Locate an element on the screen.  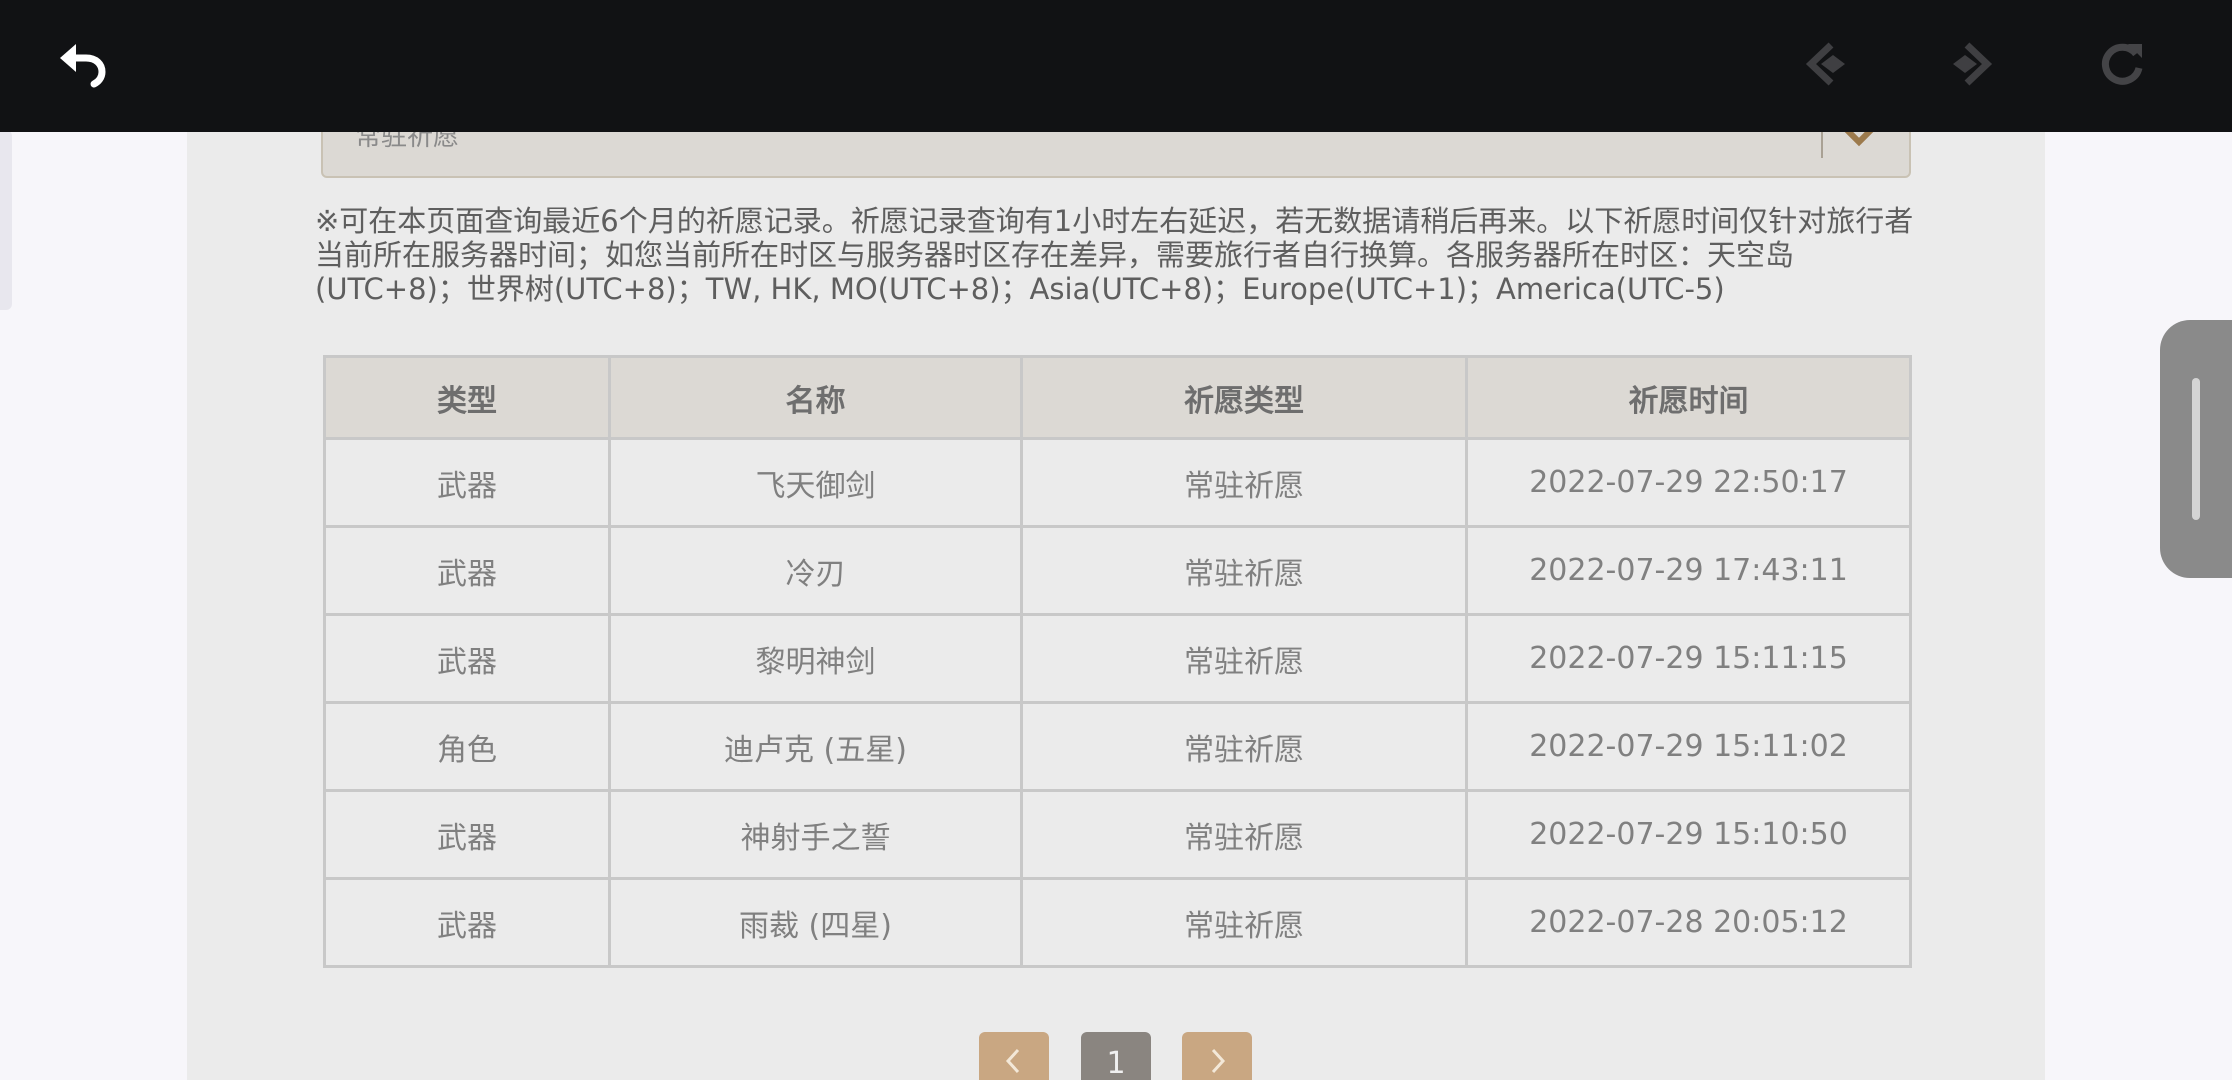
cell-time: 2022-07-29 22:50:17 is located at coordinates (1688, 482).